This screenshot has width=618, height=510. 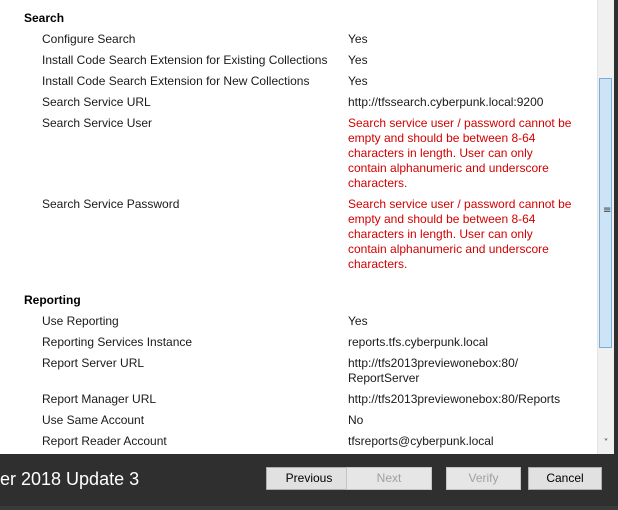 I want to click on scroll-thumb: ≡, so click(x=605, y=213).